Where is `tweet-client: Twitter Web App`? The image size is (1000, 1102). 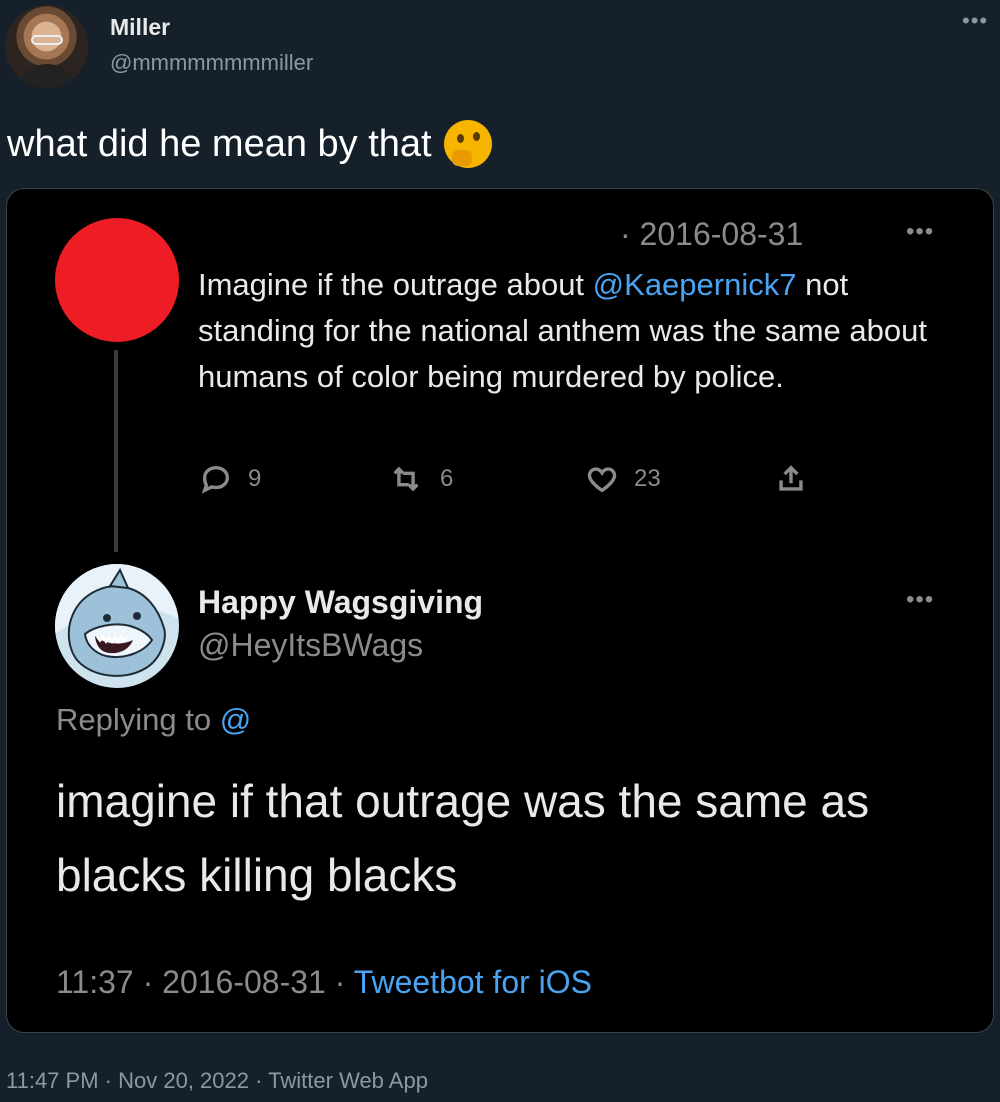 tweet-client: Twitter Web App is located at coordinates (348, 1080).